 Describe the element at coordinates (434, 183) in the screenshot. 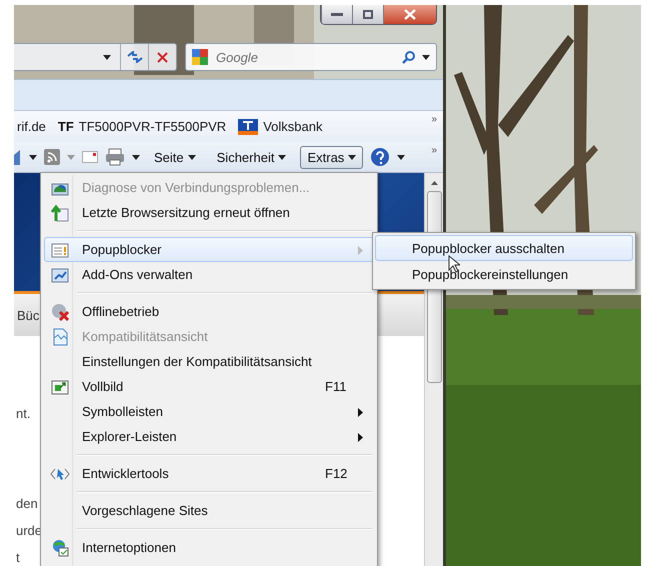

I see `scroll-up-icon` at that location.